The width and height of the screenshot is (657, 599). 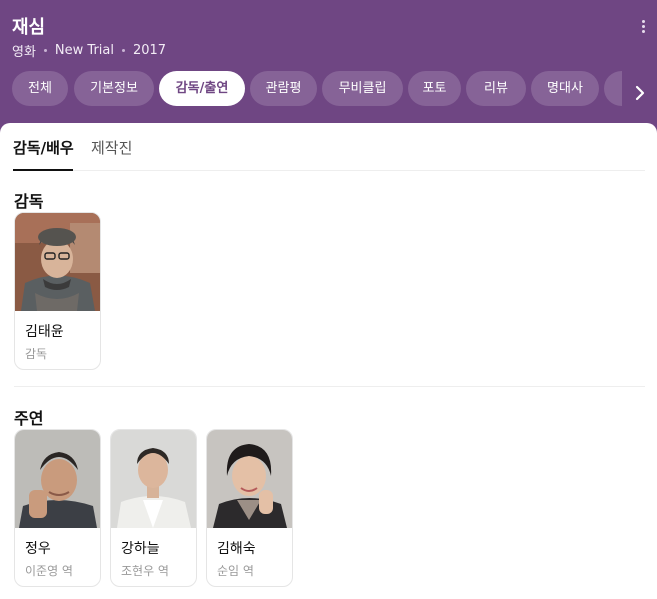 What do you see at coordinates (29, 201) in the screenshot?
I see `section-title-director: 감독` at bounding box center [29, 201].